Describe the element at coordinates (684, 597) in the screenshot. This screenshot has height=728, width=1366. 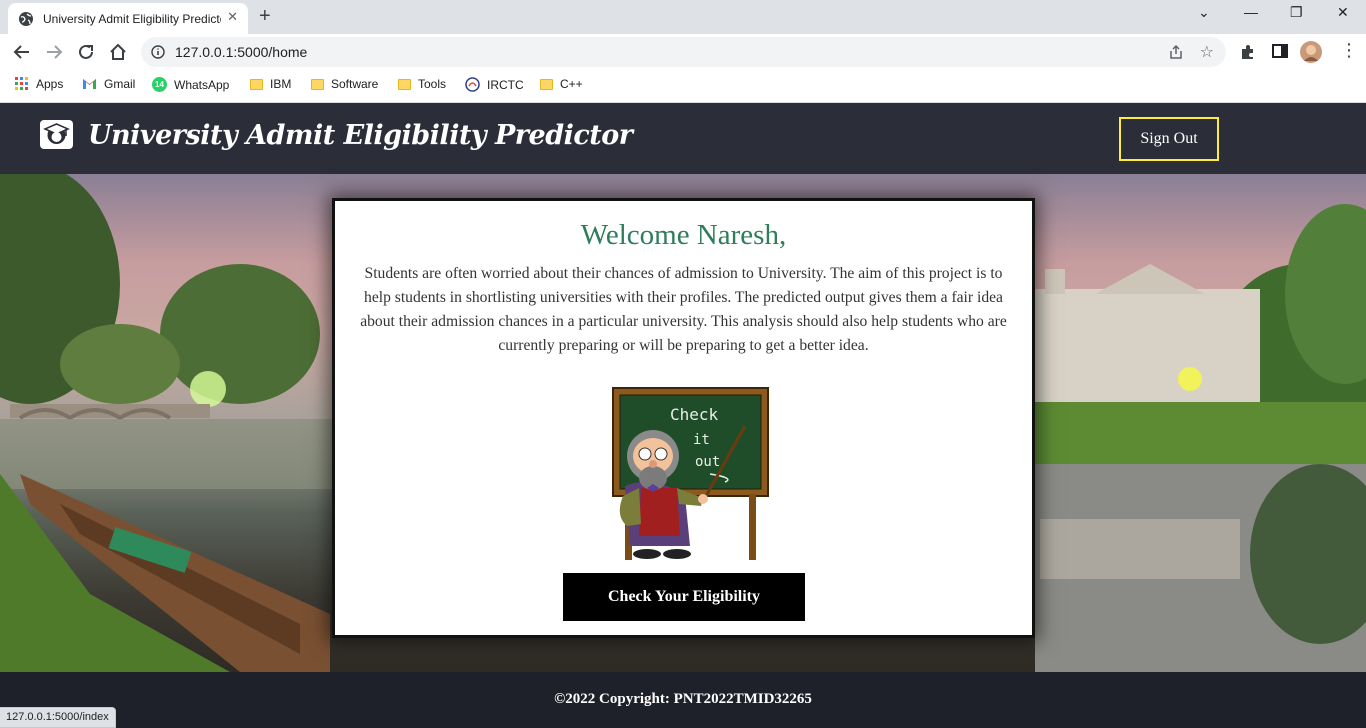
I see `check-eligibility-button: Check Your Eligibility` at that location.